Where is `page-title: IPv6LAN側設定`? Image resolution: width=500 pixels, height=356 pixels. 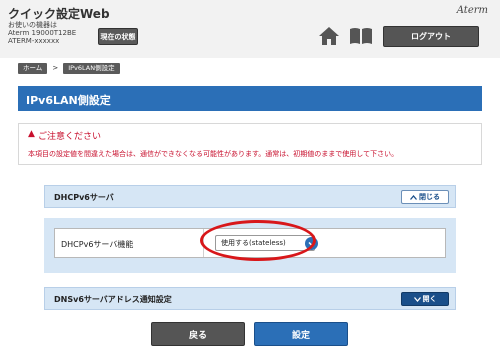 page-title: IPv6LAN側設定 is located at coordinates (68, 100).